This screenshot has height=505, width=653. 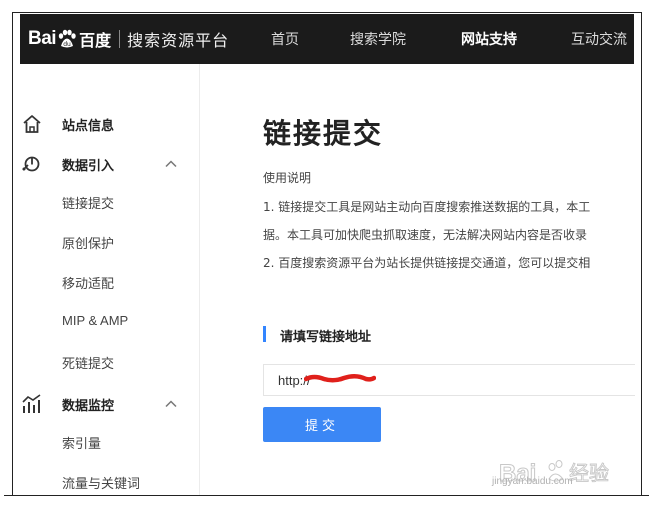 What do you see at coordinates (264, 334) in the screenshot?
I see `section-accent-bar` at bounding box center [264, 334].